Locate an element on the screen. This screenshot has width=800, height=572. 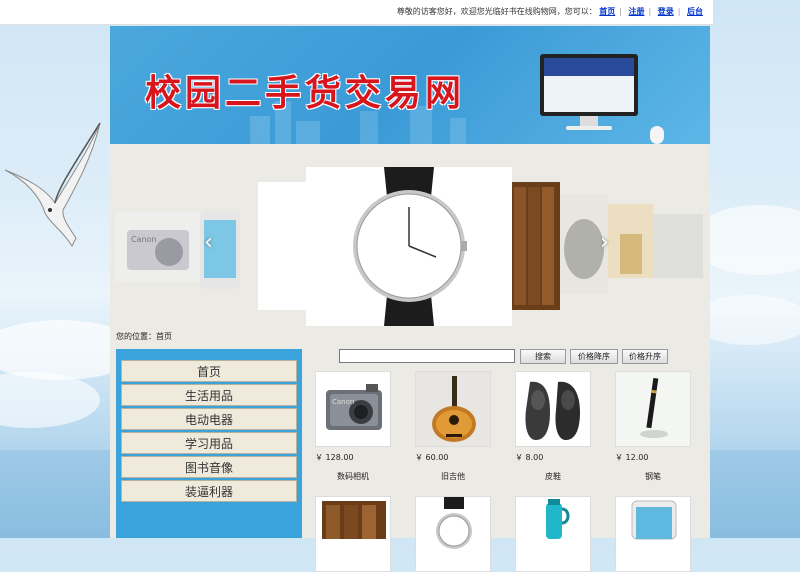
category-item-study: 学习用品 is located at coordinates (209, 443).